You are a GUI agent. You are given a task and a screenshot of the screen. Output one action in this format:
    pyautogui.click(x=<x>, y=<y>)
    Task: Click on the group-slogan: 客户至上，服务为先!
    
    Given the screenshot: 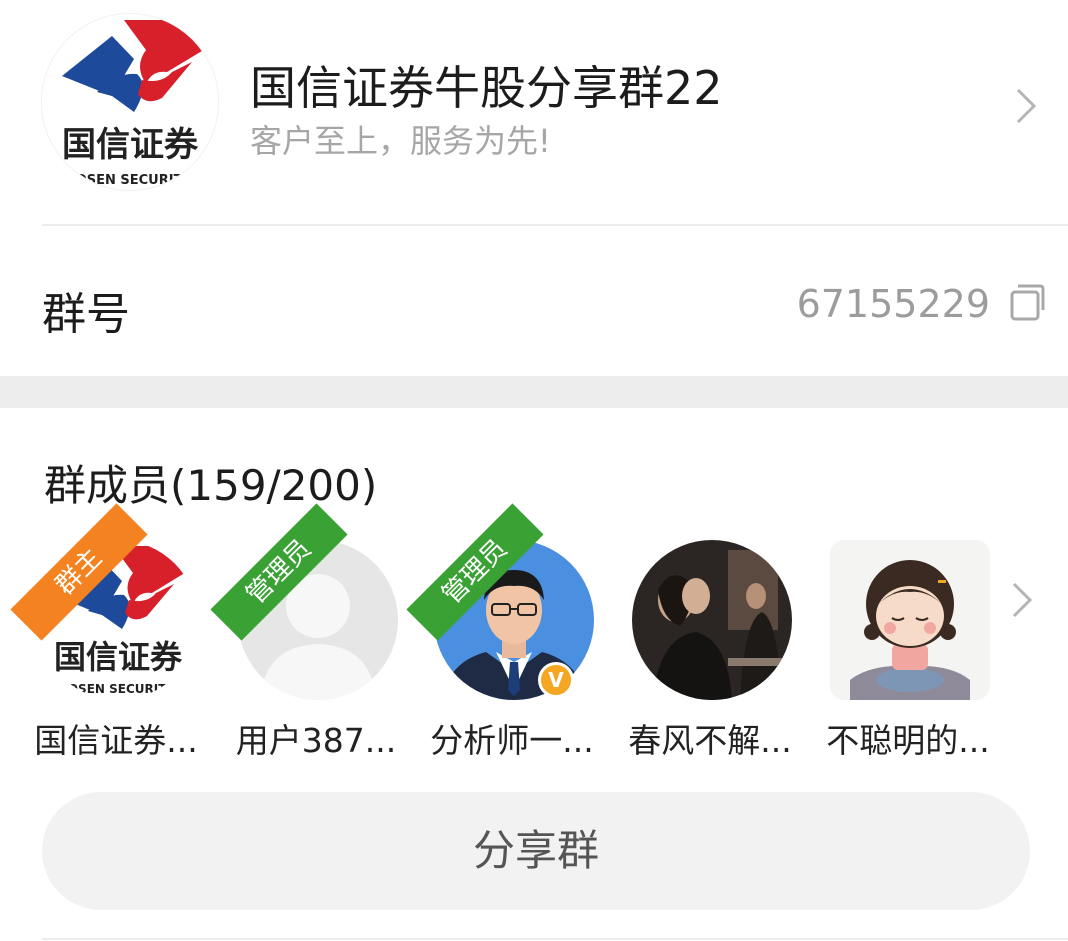 What is the action you would take?
    pyautogui.click(x=400, y=141)
    